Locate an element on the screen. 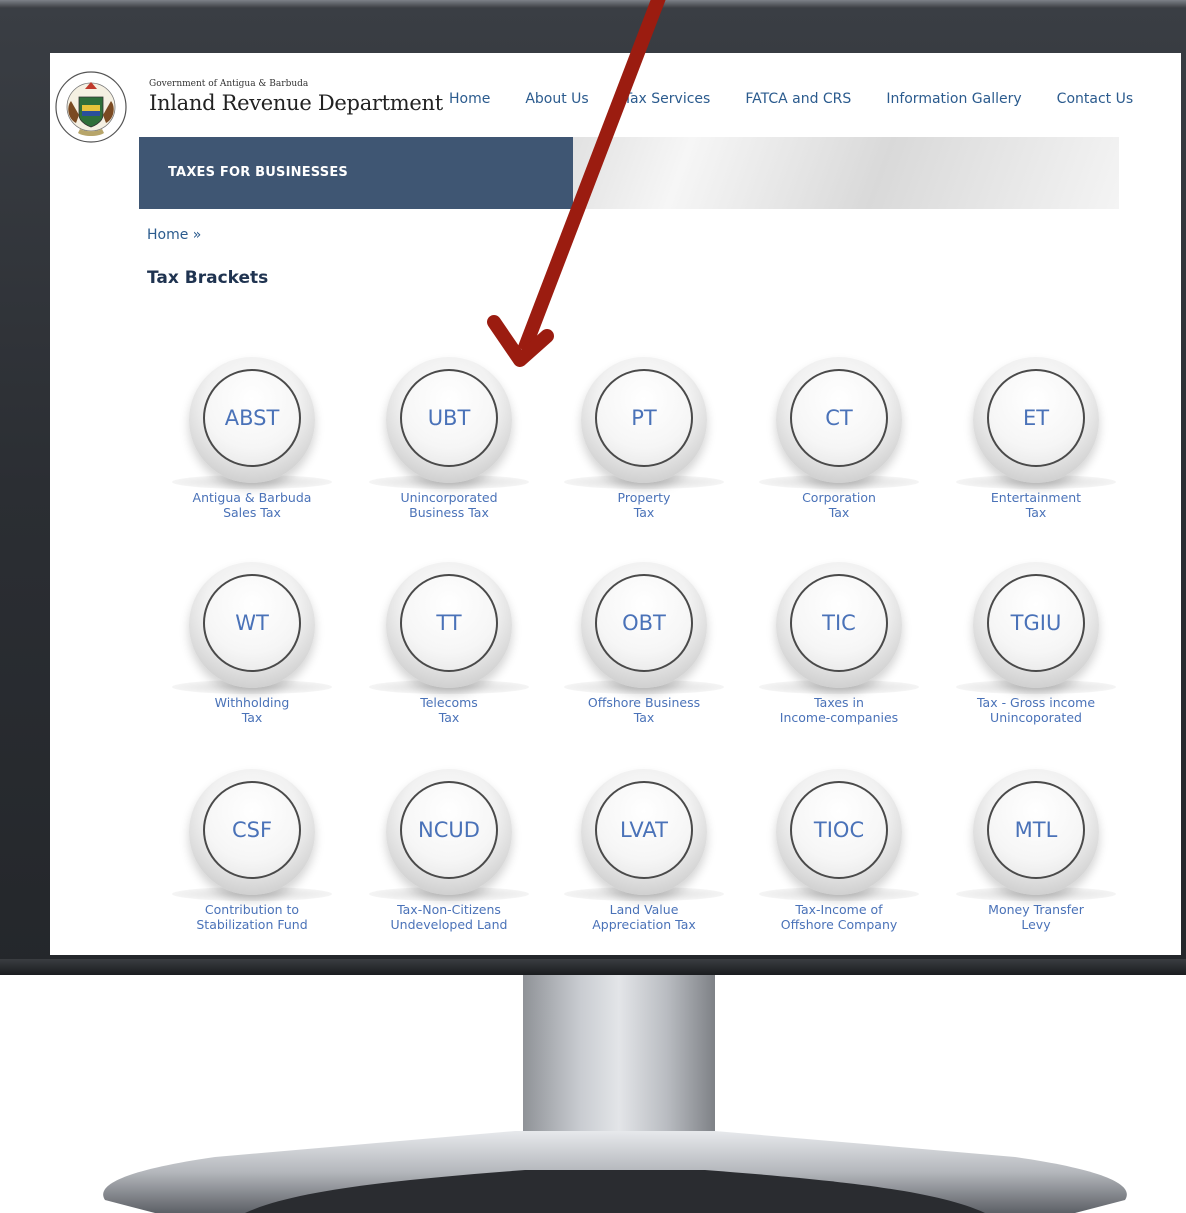 The image size is (1186, 1213). tax-code: ABST is located at coordinates (252, 418).